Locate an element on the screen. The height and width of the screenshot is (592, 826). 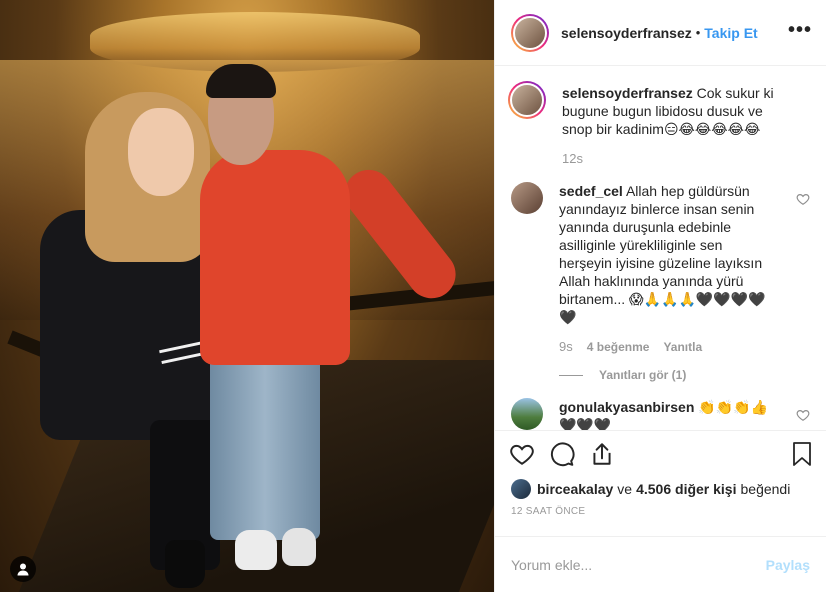
caption-avatar is located at coordinates (527, 100).